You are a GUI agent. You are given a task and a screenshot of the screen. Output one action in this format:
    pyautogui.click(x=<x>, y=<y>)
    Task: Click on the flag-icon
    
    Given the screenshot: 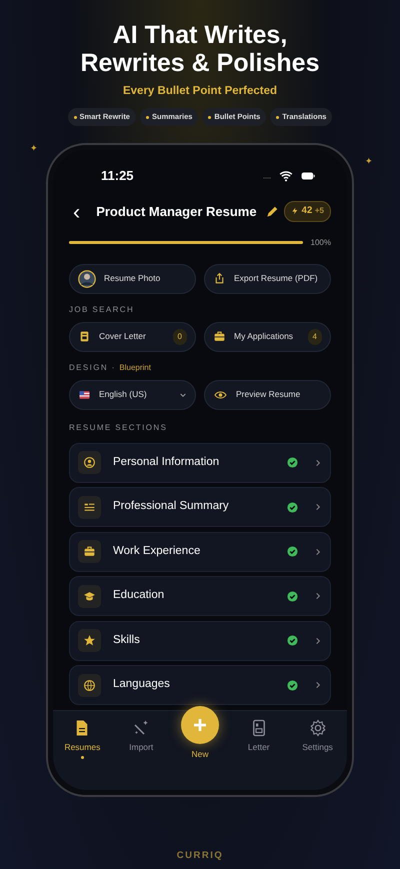 What is the action you would take?
    pyautogui.click(x=84, y=395)
    